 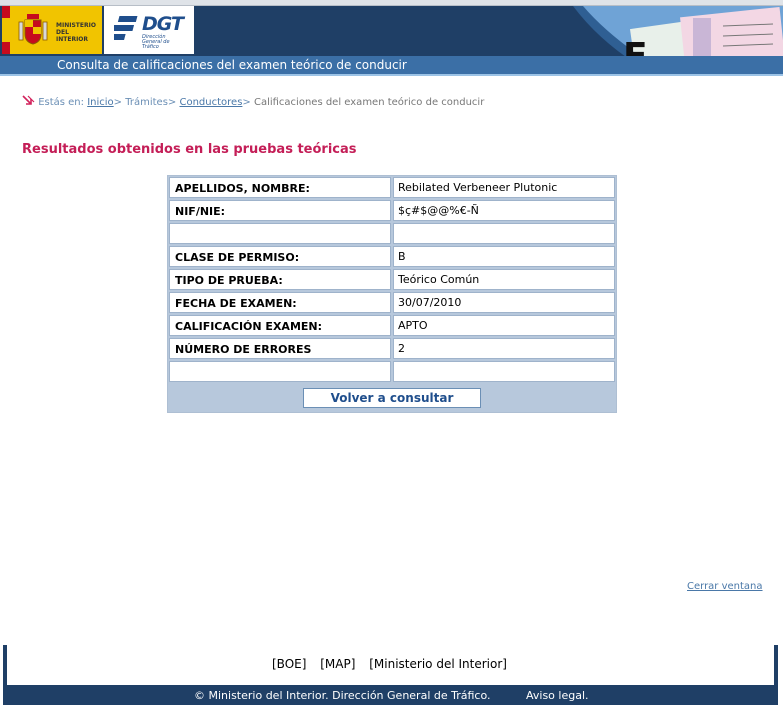 I want to click on table-row: CLASE DE PERMISO: B, so click(x=392, y=256).